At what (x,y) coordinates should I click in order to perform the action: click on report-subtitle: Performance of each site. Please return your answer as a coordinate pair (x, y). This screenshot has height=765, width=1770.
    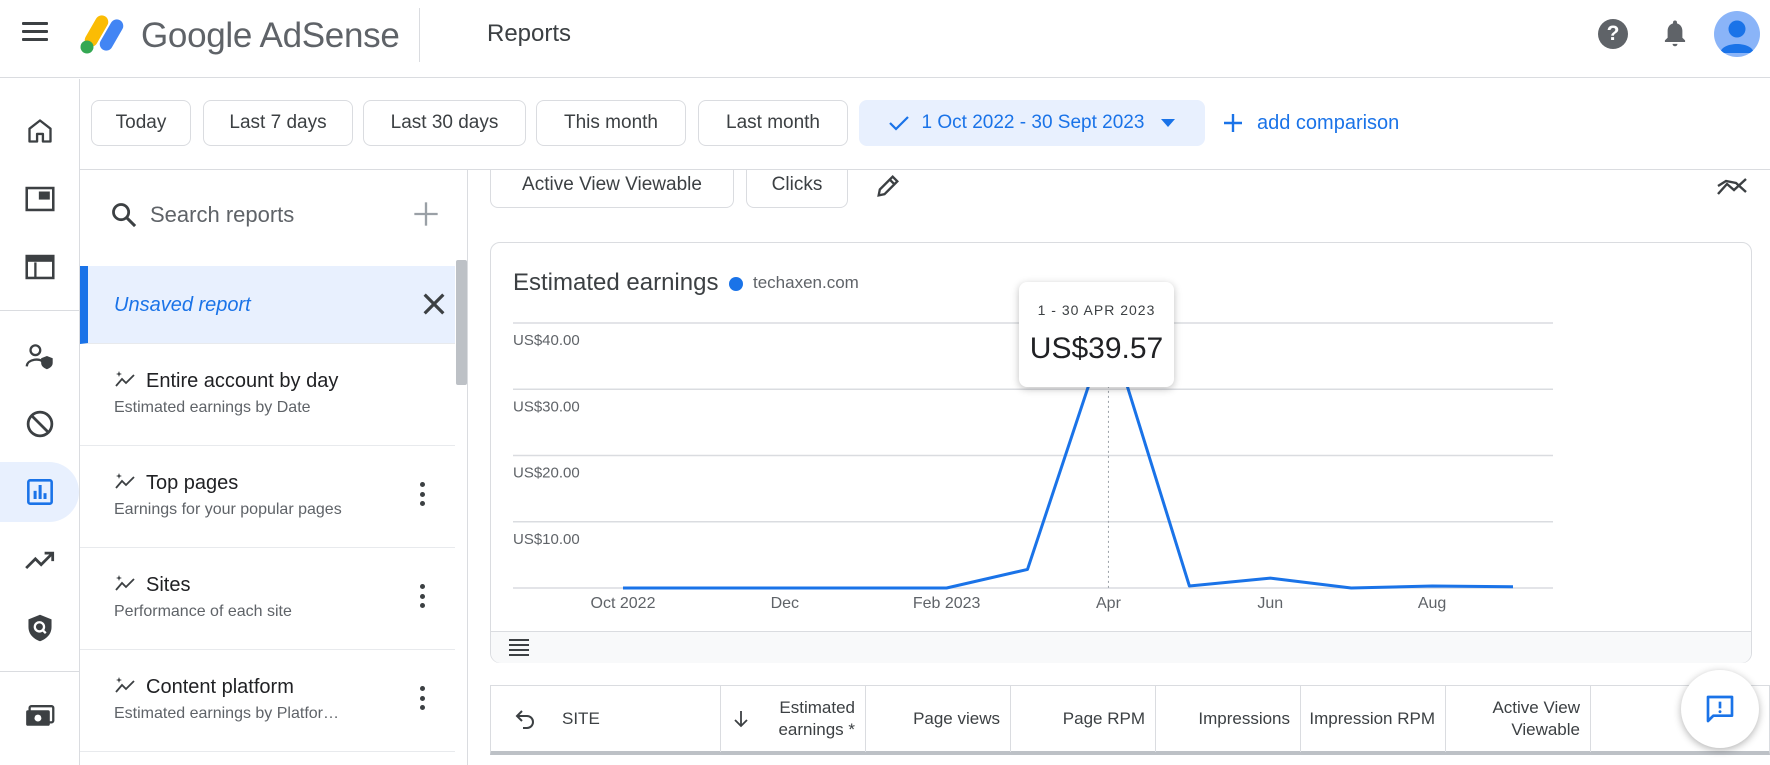
    Looking at the image, I should click on (203, 611).